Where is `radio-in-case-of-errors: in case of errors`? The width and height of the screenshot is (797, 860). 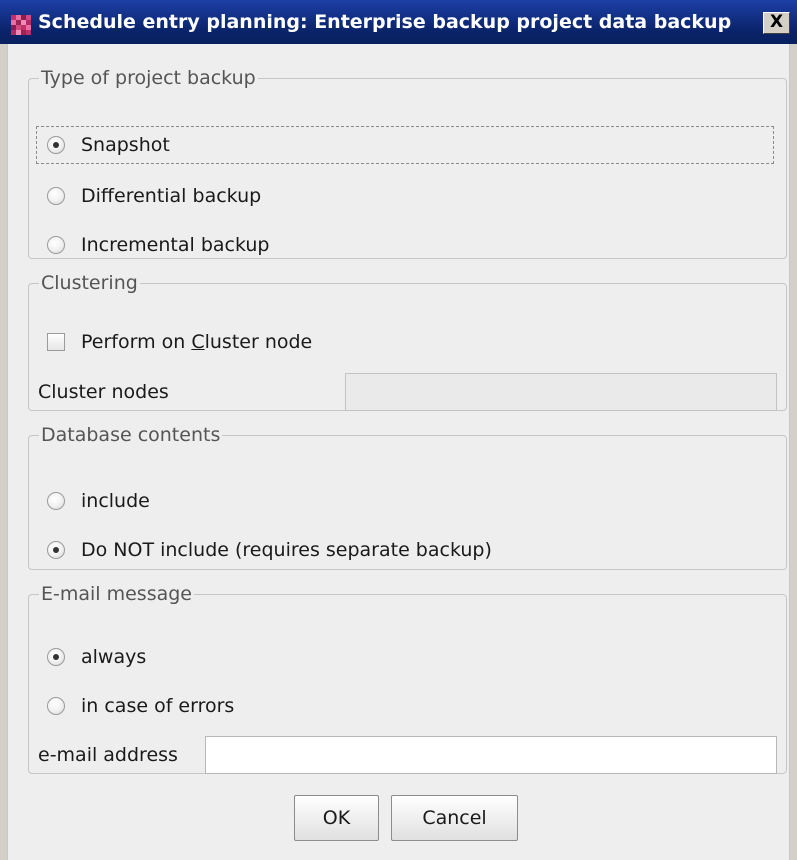
radio-in-case-of-errors: in case of errors is located at coordinates (140, 706).